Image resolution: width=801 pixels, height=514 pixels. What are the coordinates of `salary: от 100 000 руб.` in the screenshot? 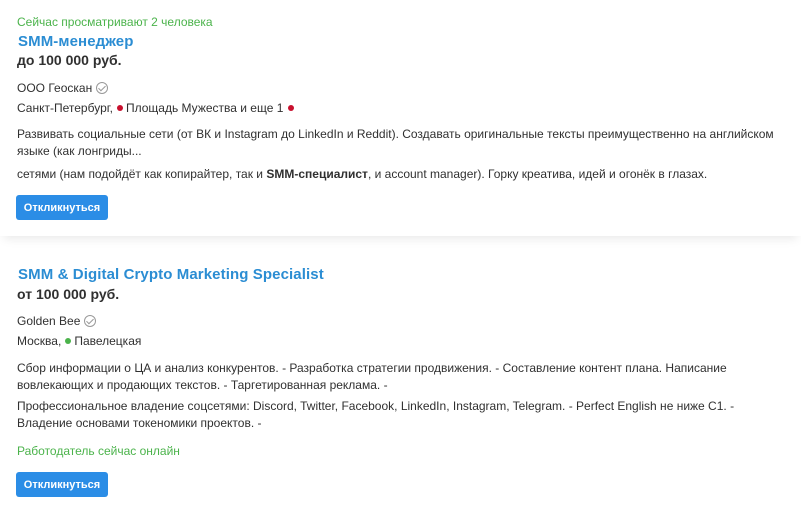 It's located at (68, 294).